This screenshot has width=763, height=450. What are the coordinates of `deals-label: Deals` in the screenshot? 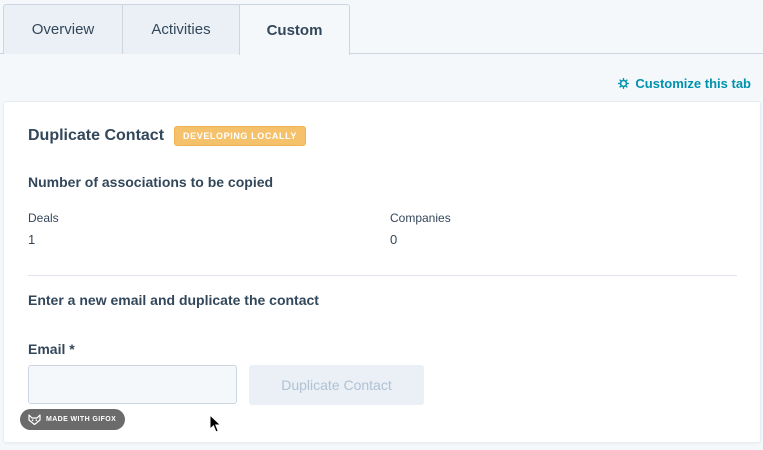 It's located at (43, 218).